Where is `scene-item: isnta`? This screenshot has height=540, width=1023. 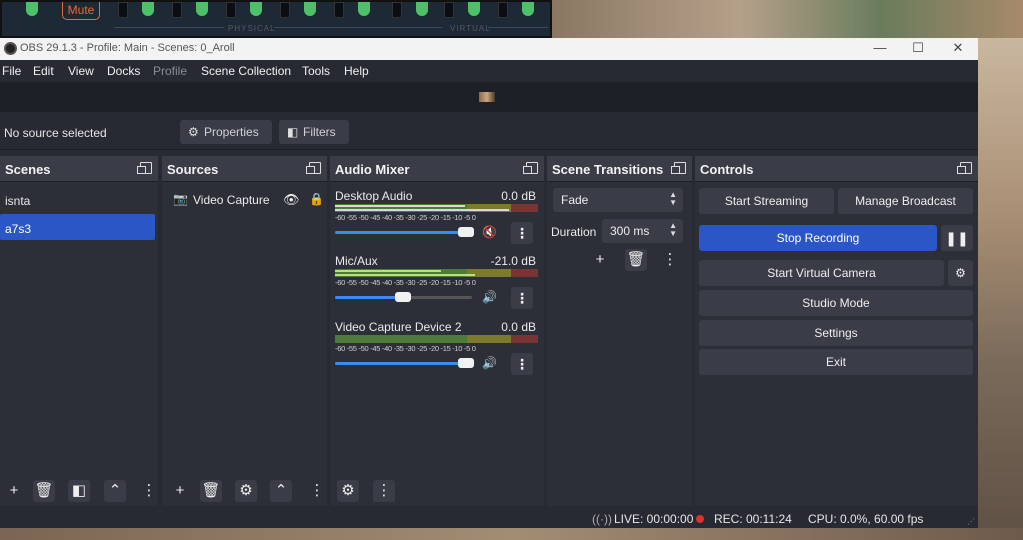 scene-item: isnta is located at coordinates (77, 199).